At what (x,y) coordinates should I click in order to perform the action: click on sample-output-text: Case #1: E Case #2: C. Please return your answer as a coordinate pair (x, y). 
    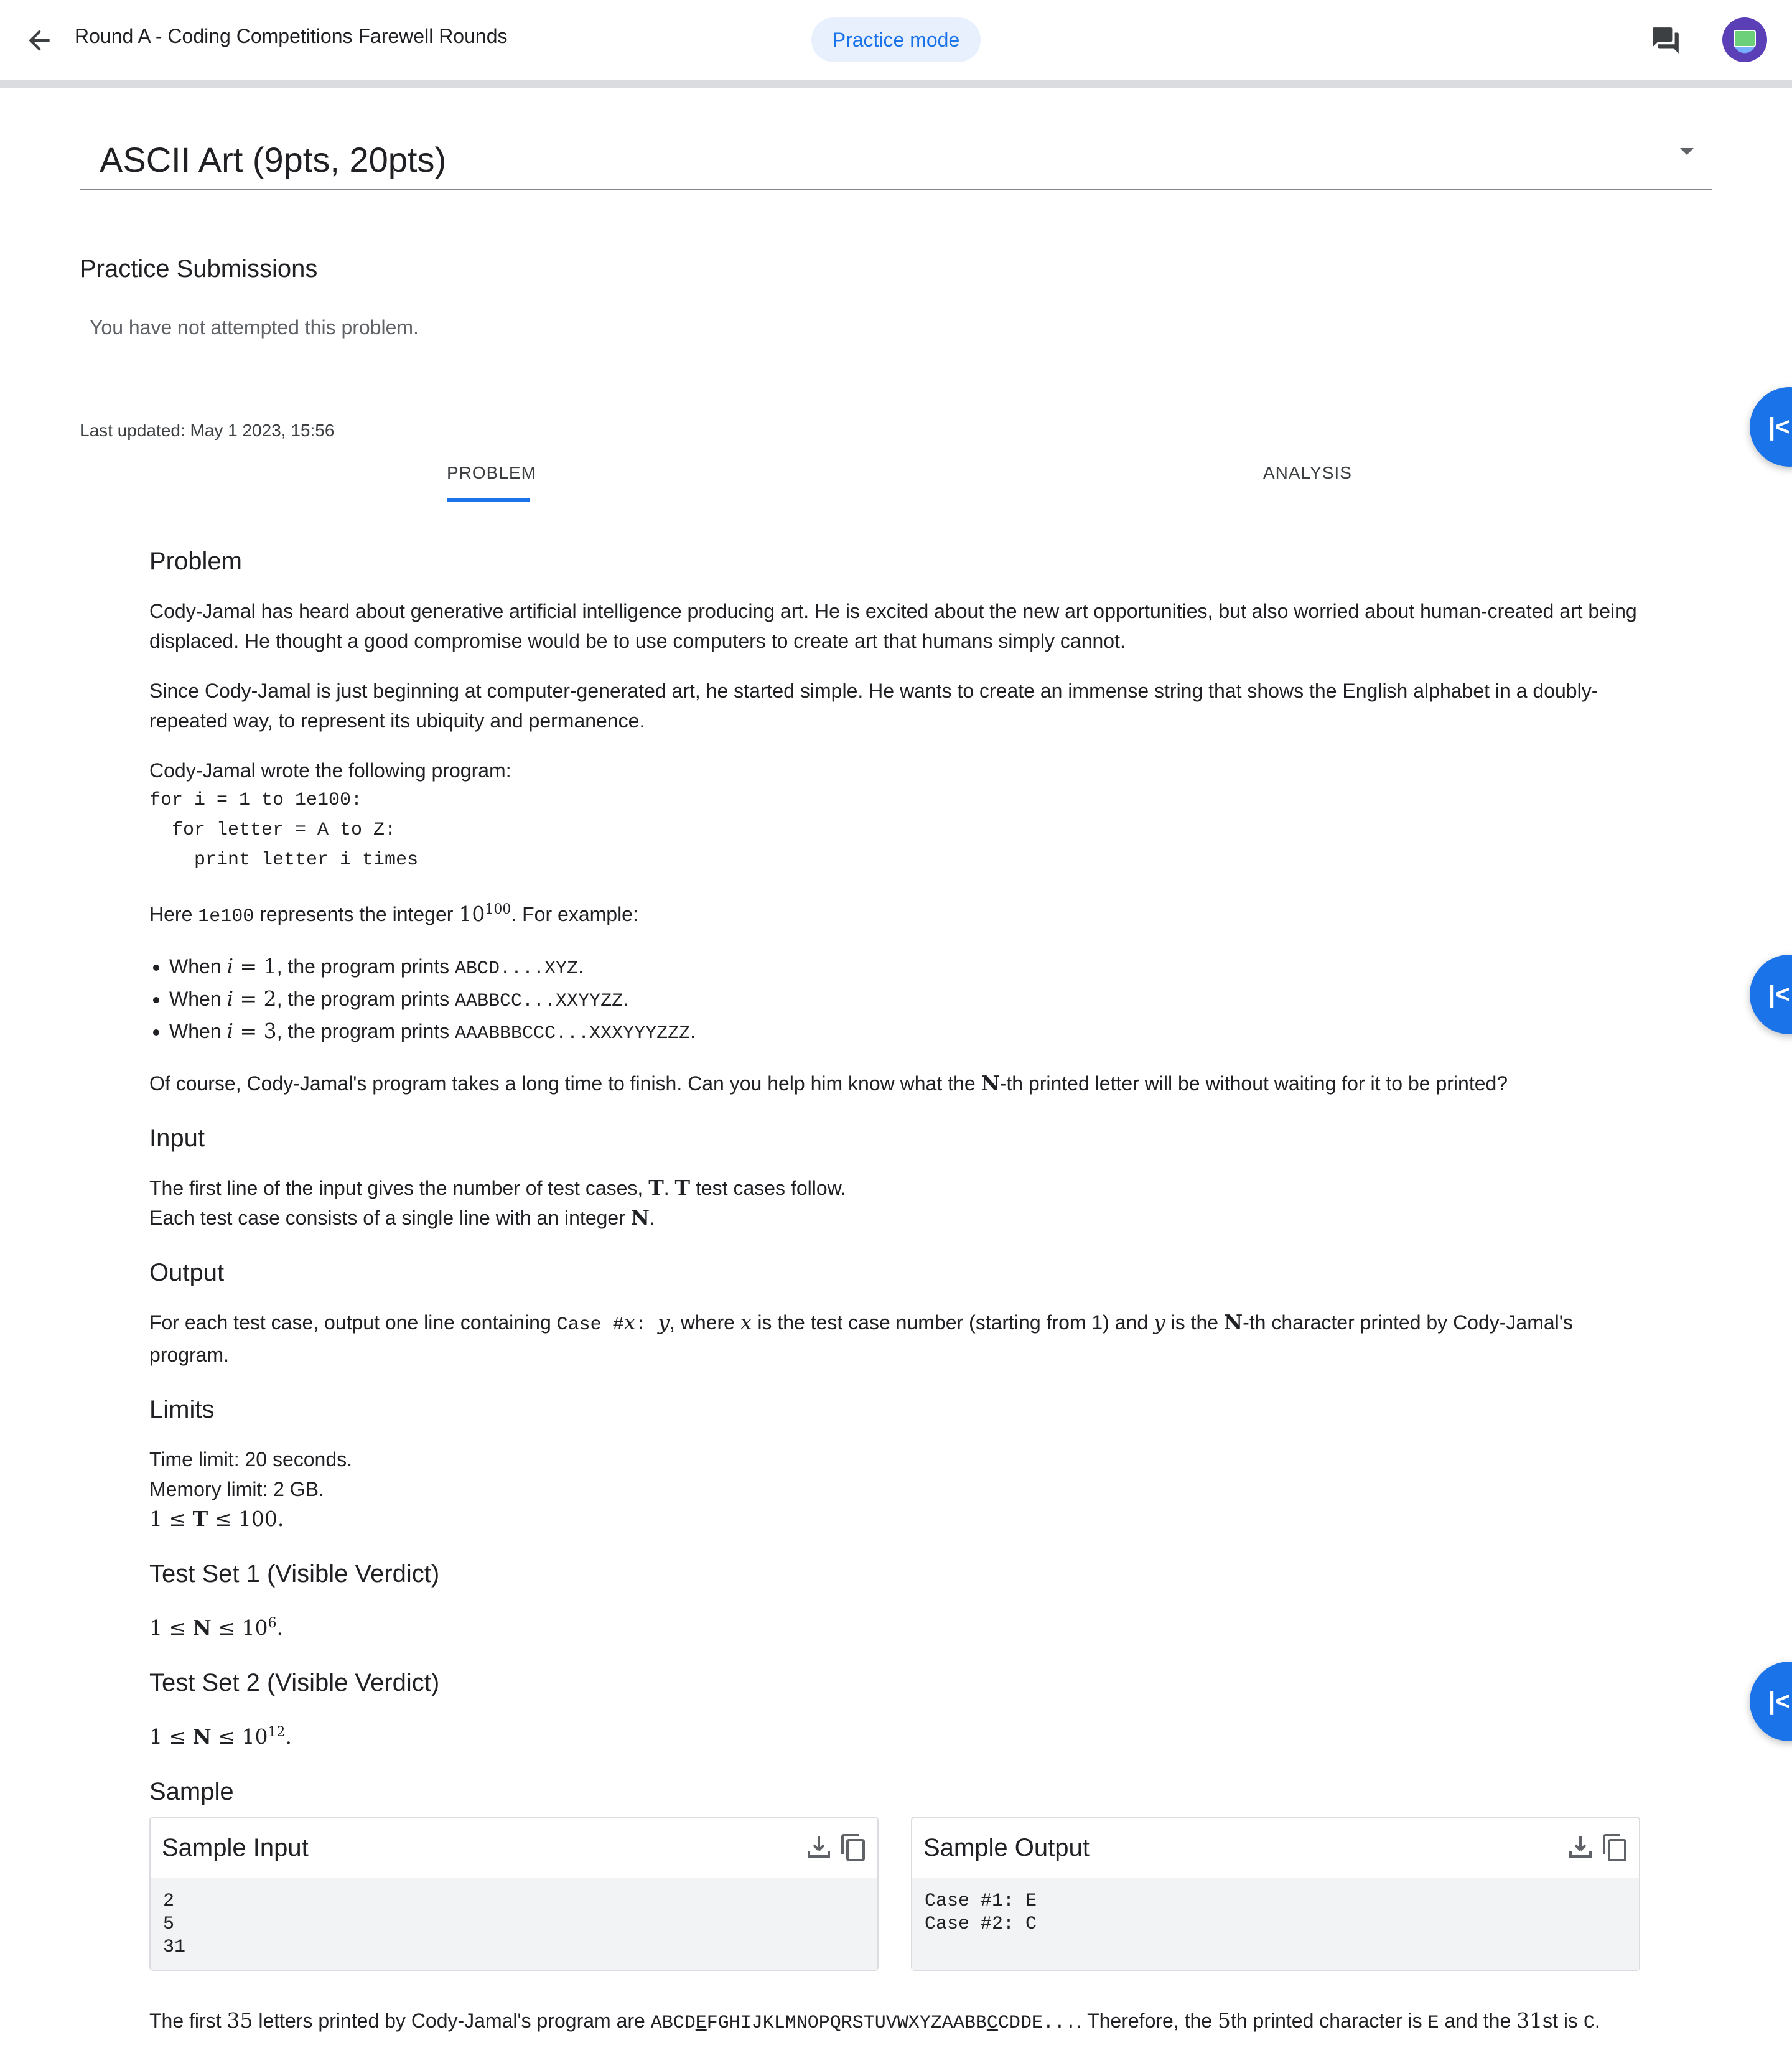
    Looking at the image, I should click on (1275, 1924).